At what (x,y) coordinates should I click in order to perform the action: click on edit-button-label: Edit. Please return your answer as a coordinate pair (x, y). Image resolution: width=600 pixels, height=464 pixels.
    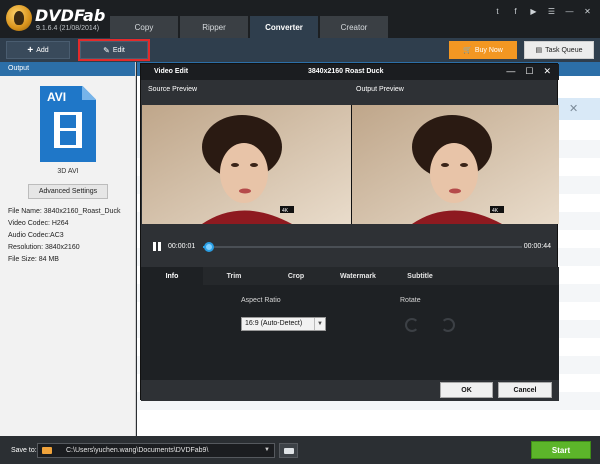
    Looking at the image, I should click on (118, 50).